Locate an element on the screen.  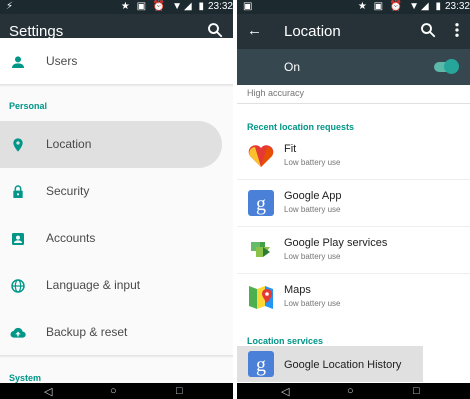
location-app-bar: ← Location is located at coordinates (353, 31).